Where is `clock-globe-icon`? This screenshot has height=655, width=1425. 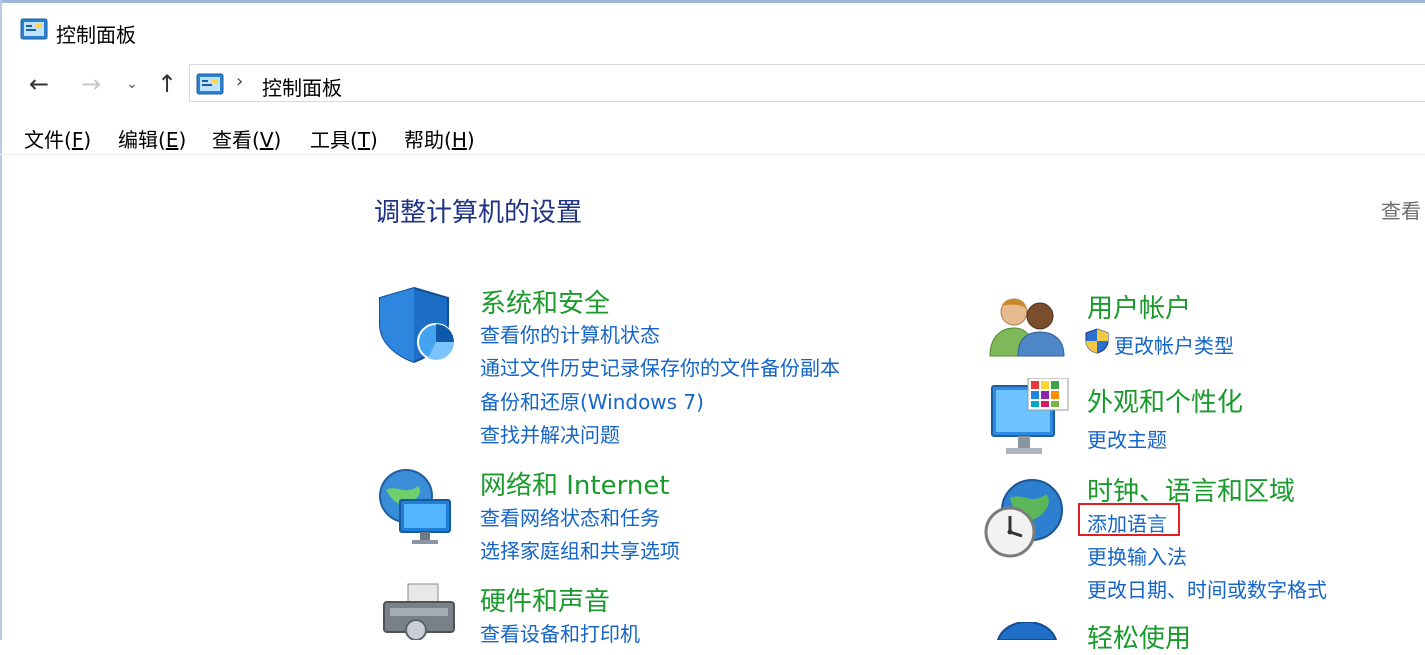 clock-globe-icon is located at coordinates (1024, 517).